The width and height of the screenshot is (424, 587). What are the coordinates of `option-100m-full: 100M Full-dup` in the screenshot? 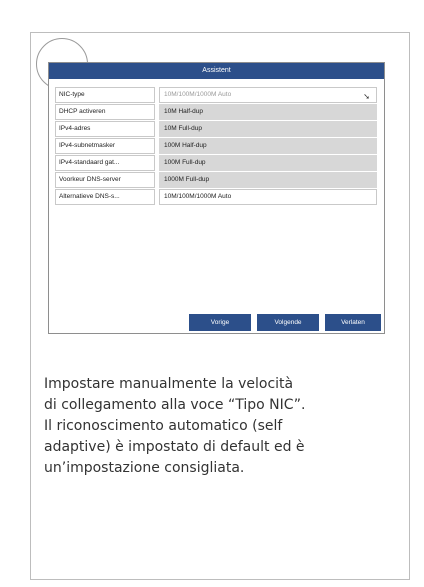 It's located at (268, 163).